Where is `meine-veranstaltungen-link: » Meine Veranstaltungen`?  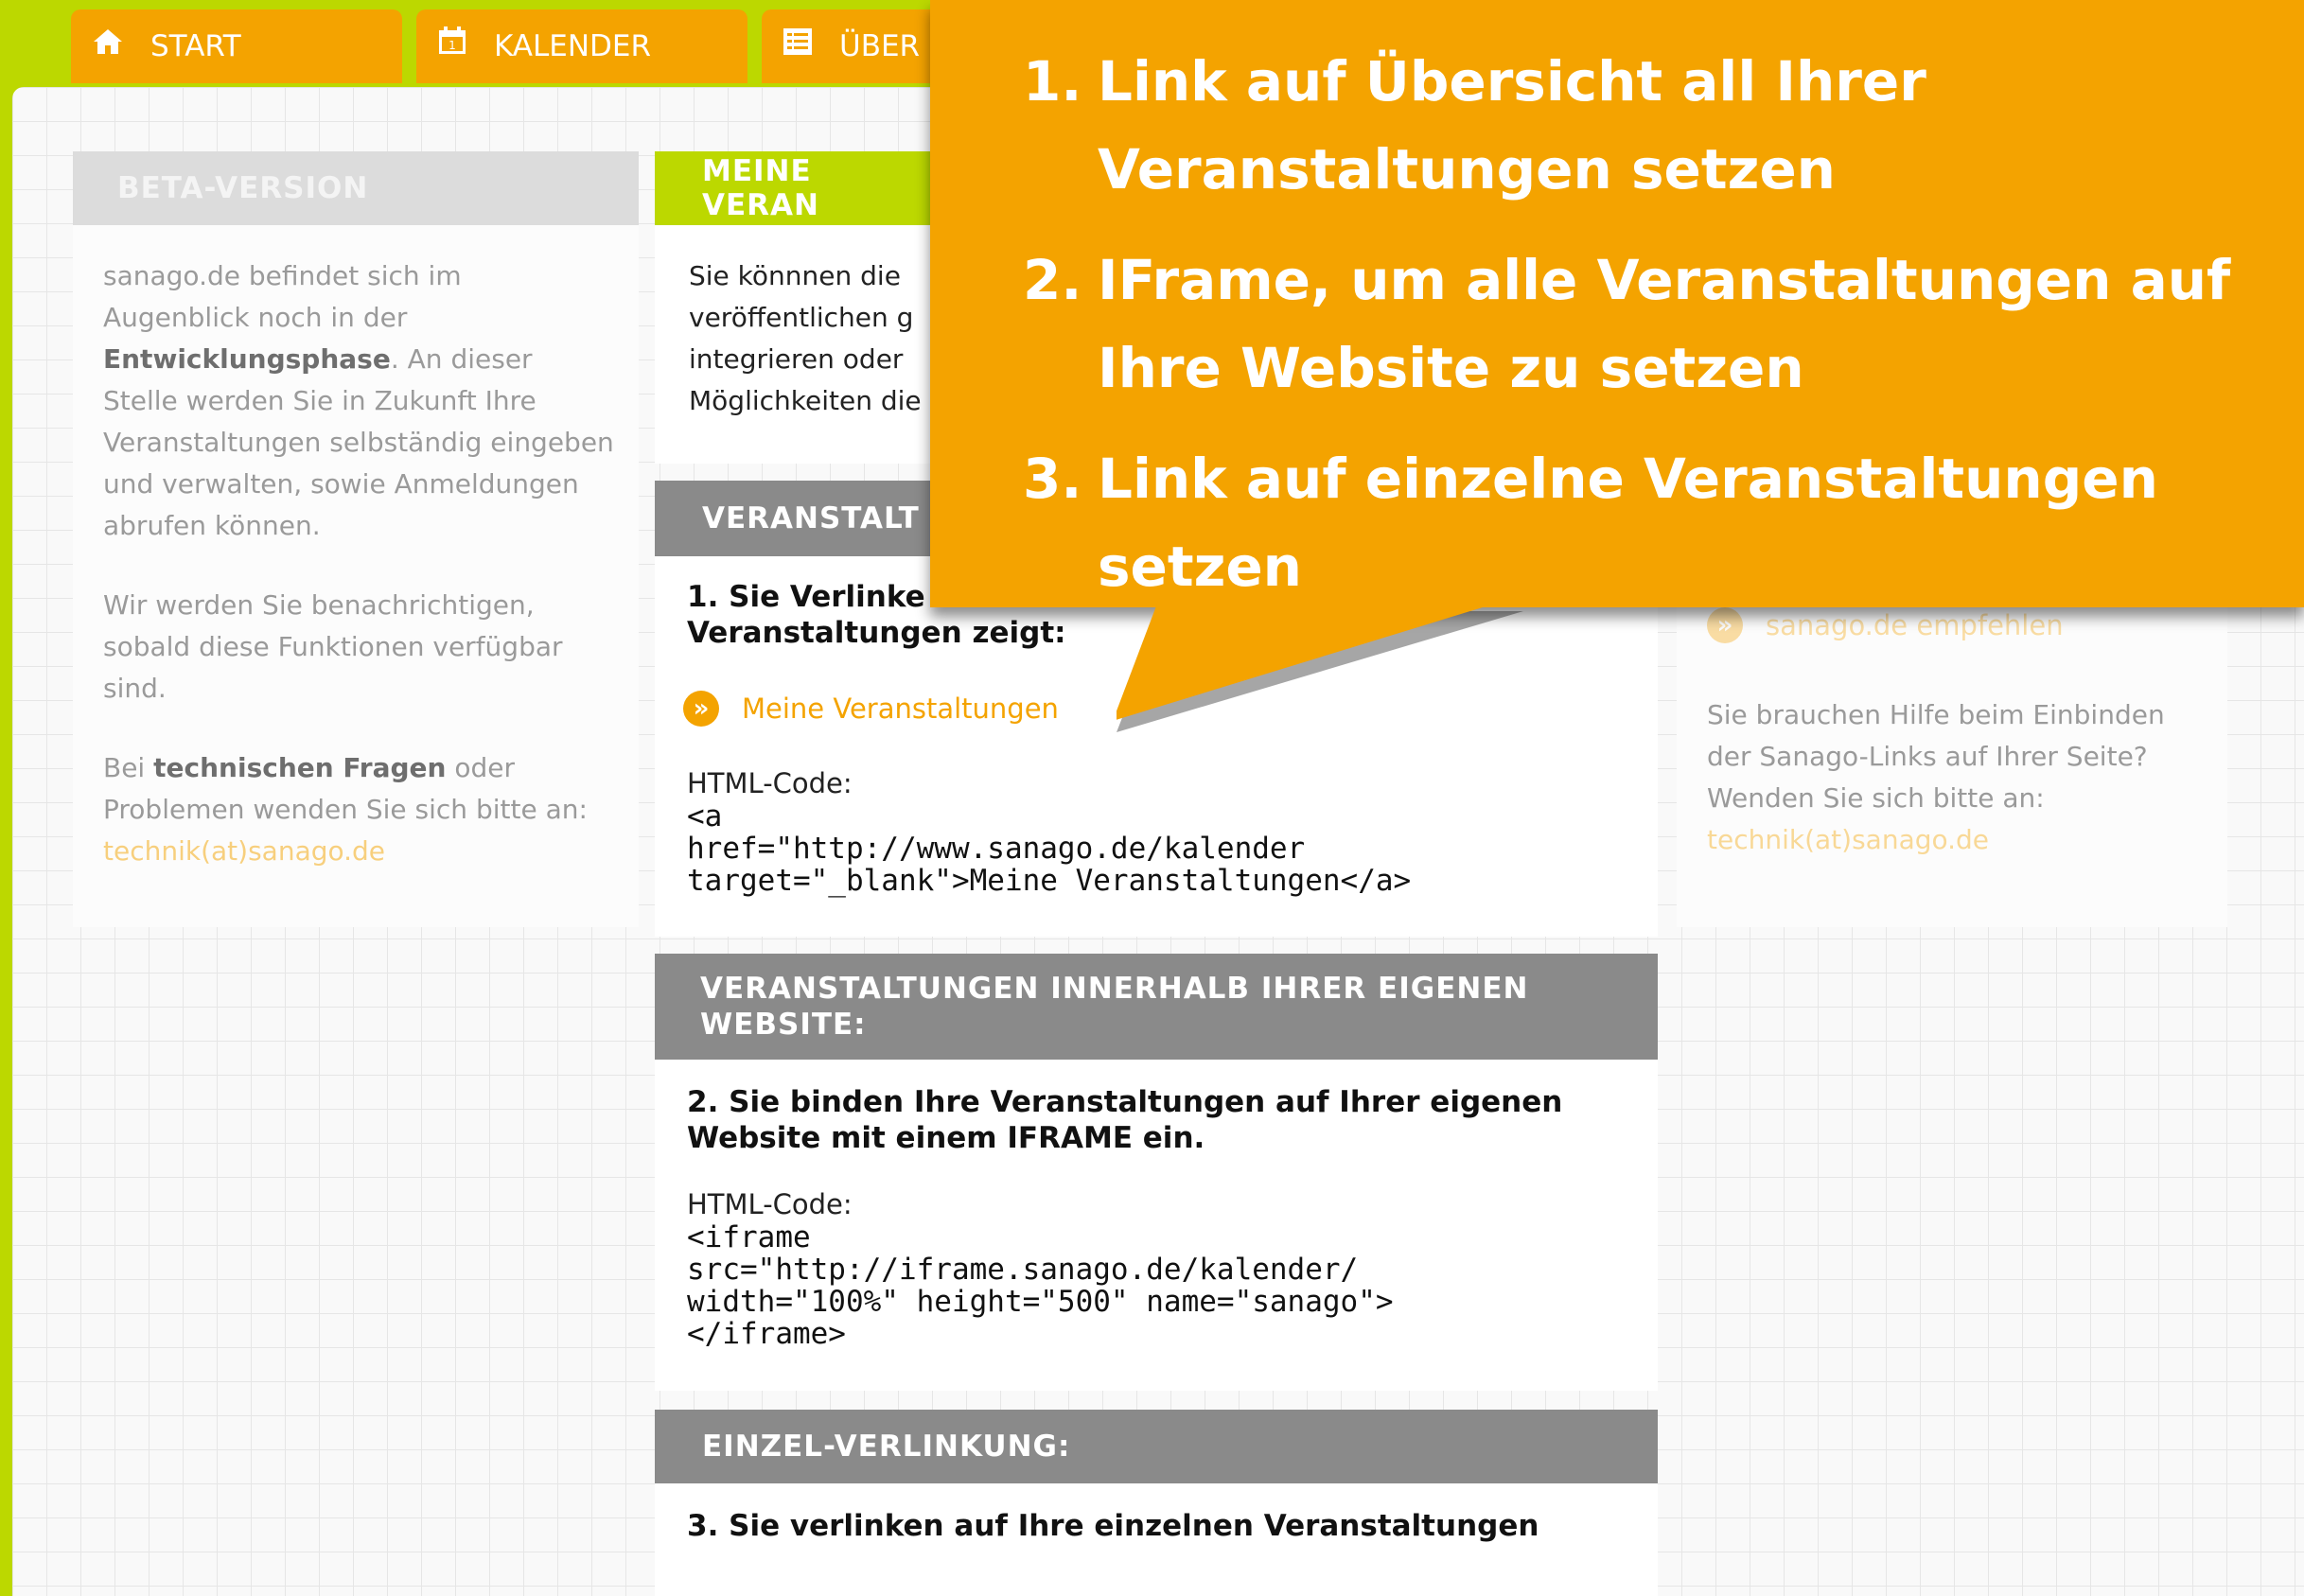
meine-veranstaltungen-link: » Meine Veranstaltungen is located at coordinates (871, 709).